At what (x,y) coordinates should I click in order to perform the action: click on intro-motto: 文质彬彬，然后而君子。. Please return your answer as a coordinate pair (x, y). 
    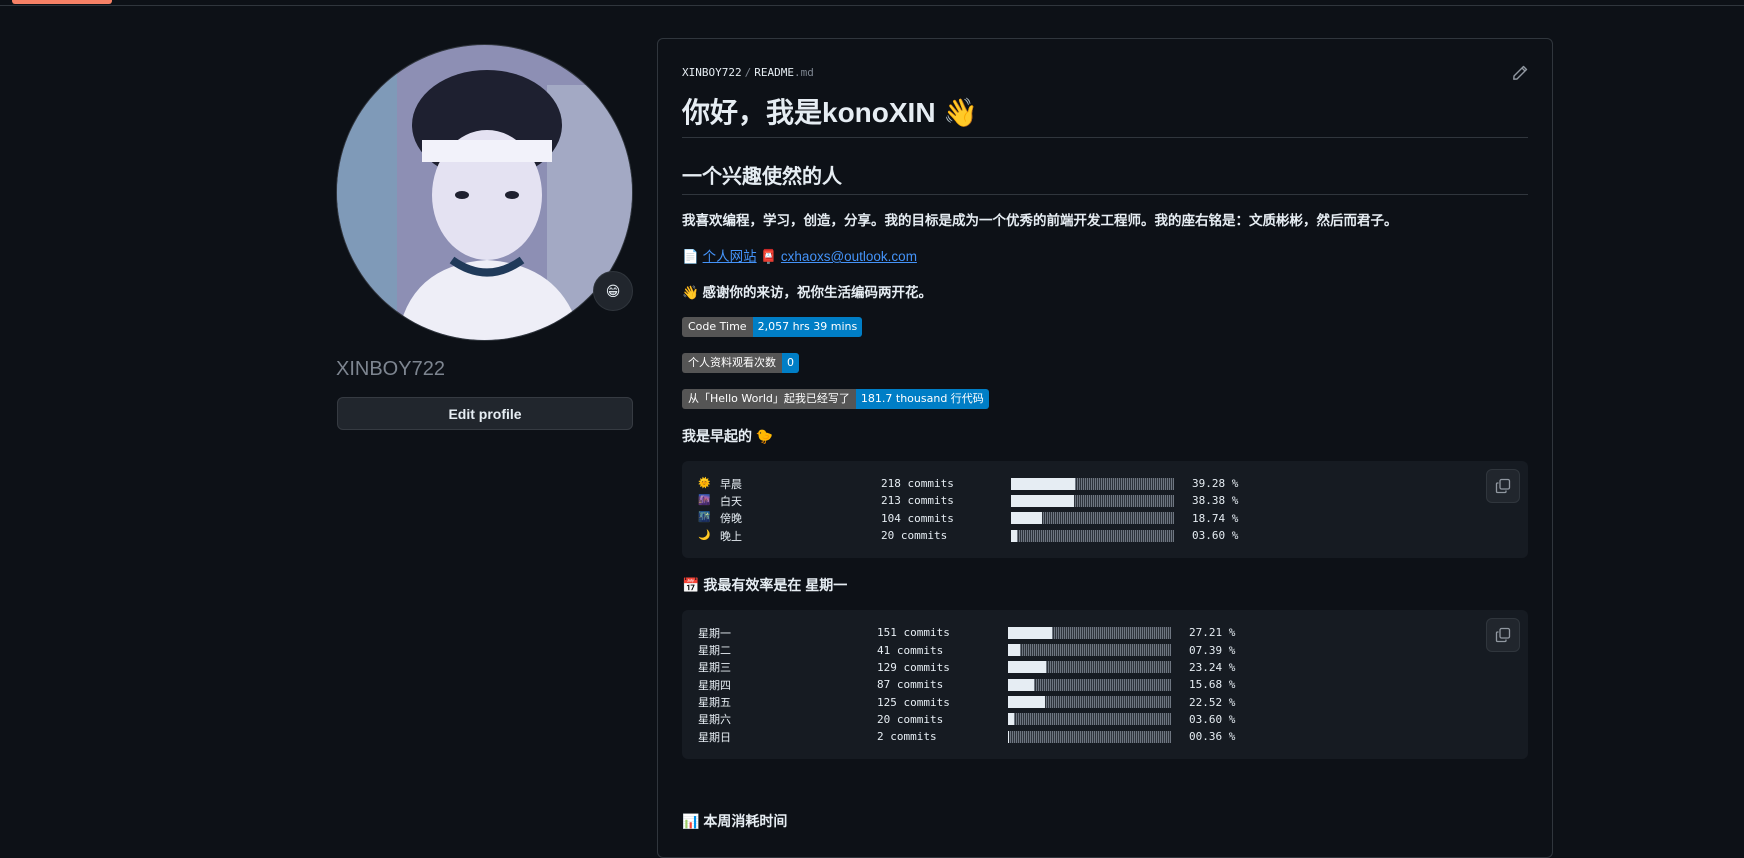
    Looking at the image, I should click on (1323, 220).